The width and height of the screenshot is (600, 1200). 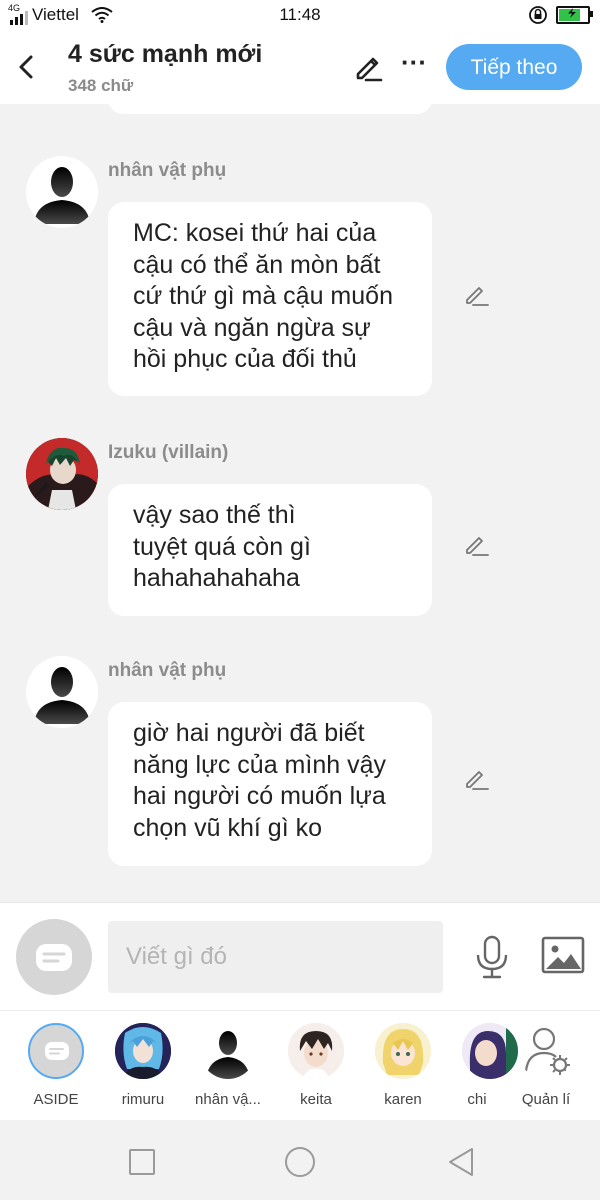 What do you see at coordinates (252, 327) in the screenshot?
I see `message-line: cậu và ngăn ngừa sự` at bounding box center [252, 327].